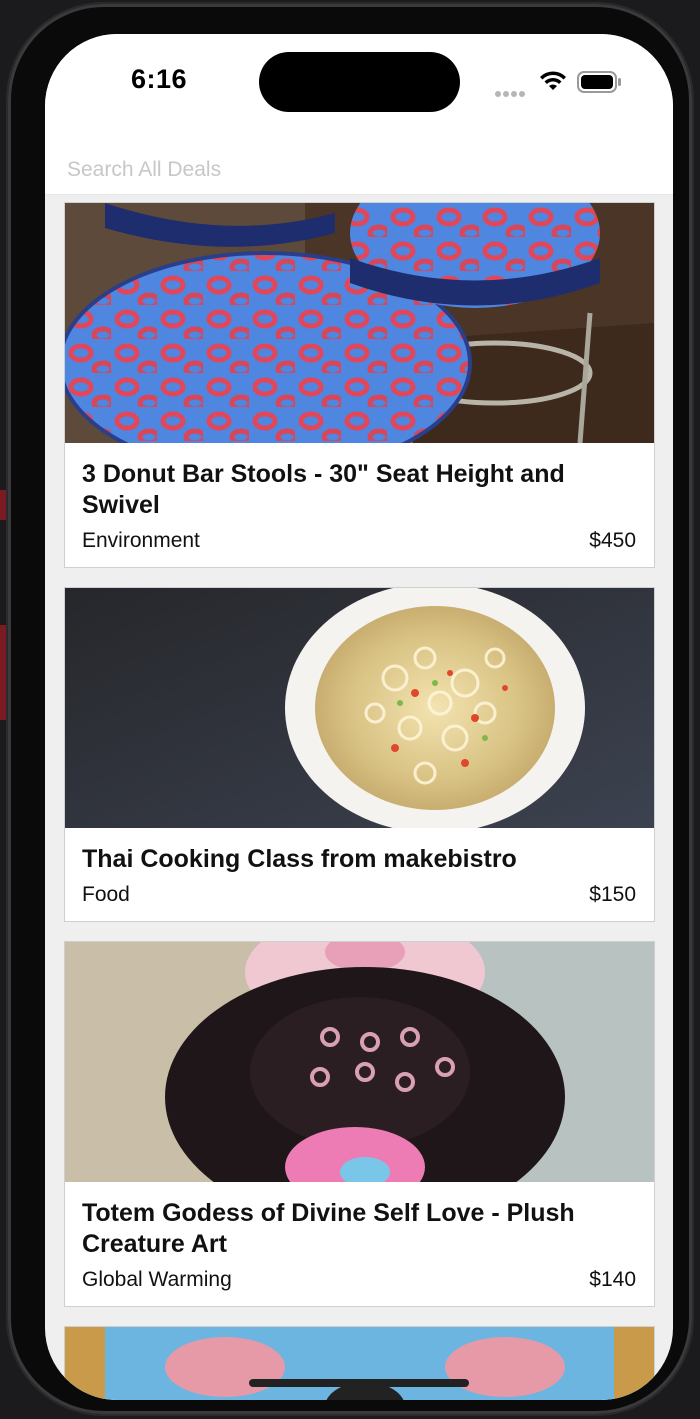 The height and width of the screenshot is (1419, 700). What do you see at coordinates (157, 1279) in the screenshot?
I see `deal-category: Global Warming` at bounding box center [157, 1279].